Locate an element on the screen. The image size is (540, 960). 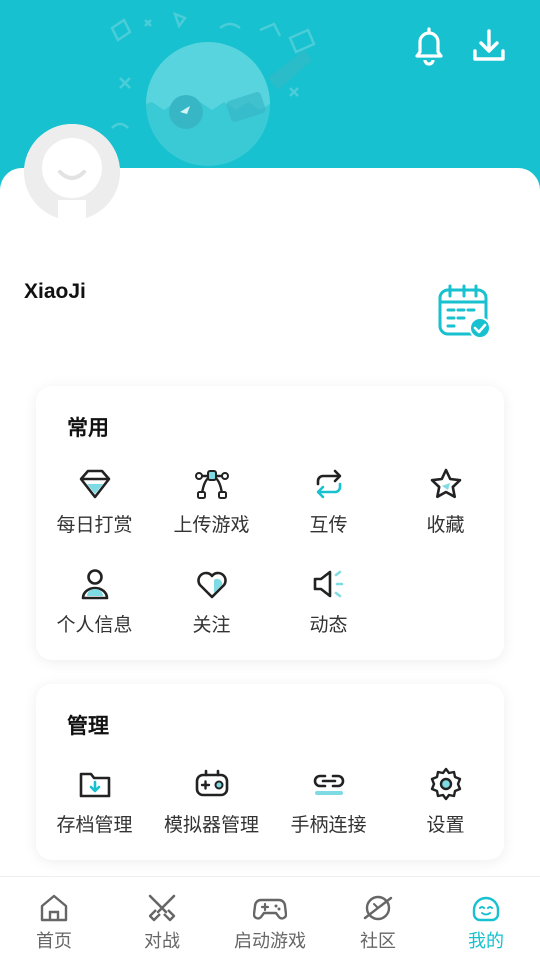
mutual-transfer-item: 互传 is located at coordinates (328, 501).